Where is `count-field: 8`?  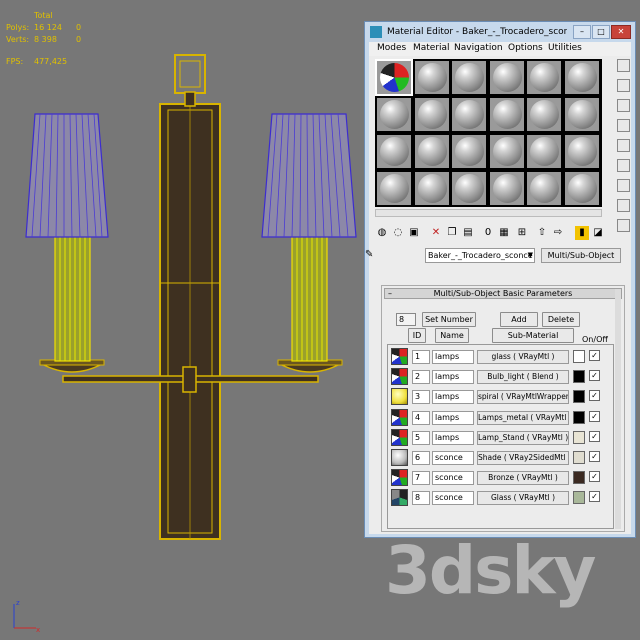 count-field: 8 is located at coordinates (406, 319).